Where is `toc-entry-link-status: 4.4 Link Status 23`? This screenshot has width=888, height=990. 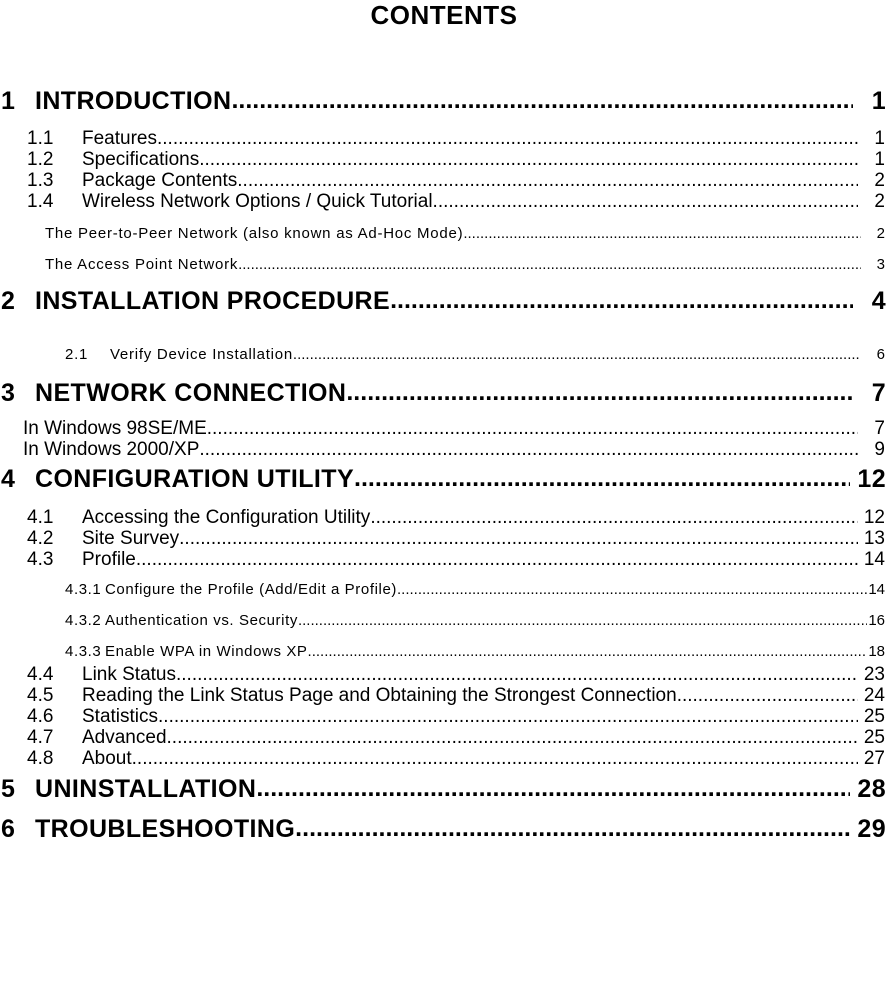
toc-entry-link-status: 4.4 Link Status 23 is located at coordinates (444, 674).